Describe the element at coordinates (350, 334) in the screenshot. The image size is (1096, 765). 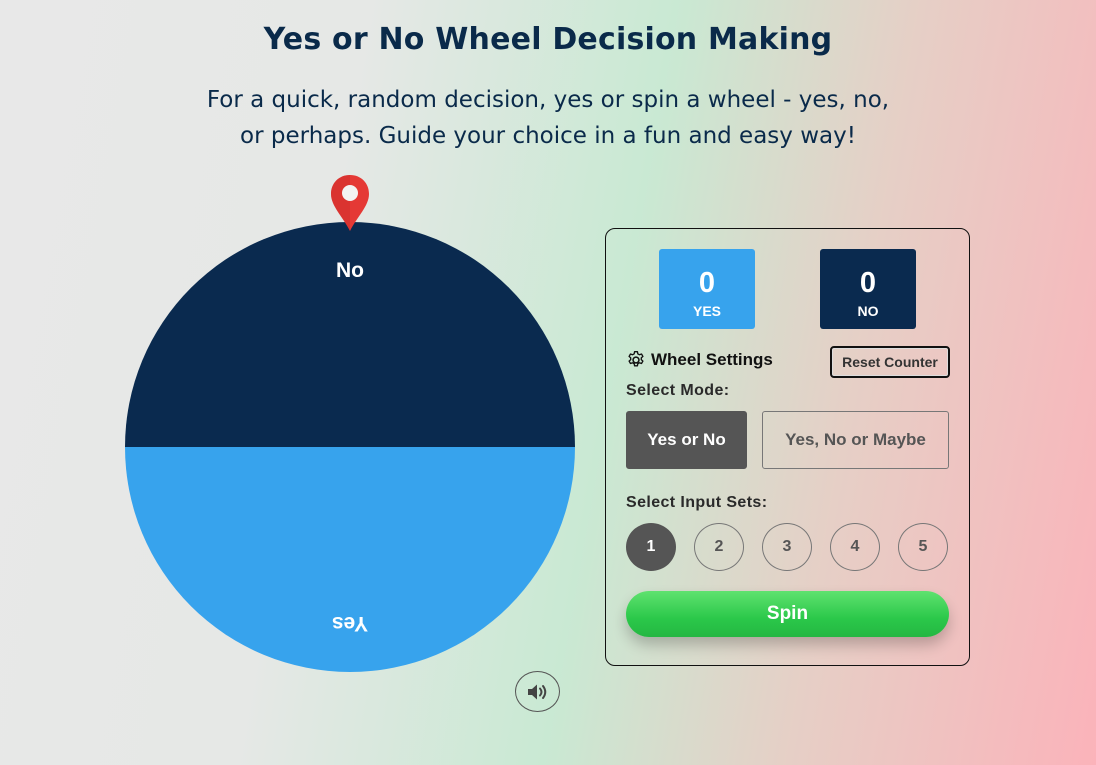
I see `wheel-segment-no` at that location.